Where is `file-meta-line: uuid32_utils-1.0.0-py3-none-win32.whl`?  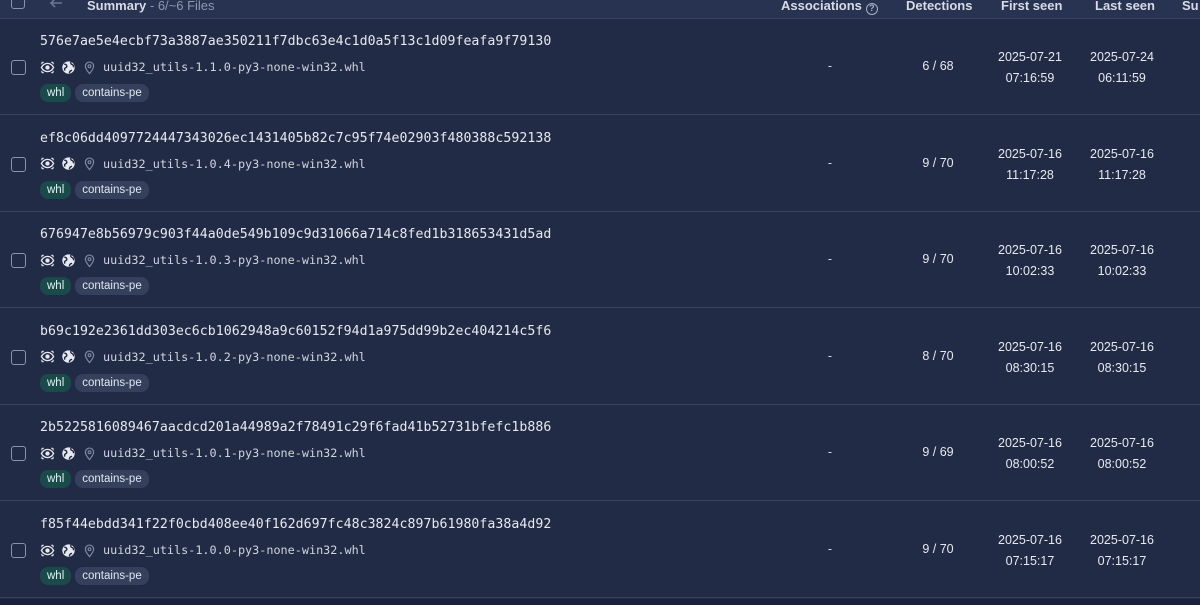 file-meta-line: uuid32_utils-1.0.0-py3-none-win32.whl is located at coordinates (203, 550).